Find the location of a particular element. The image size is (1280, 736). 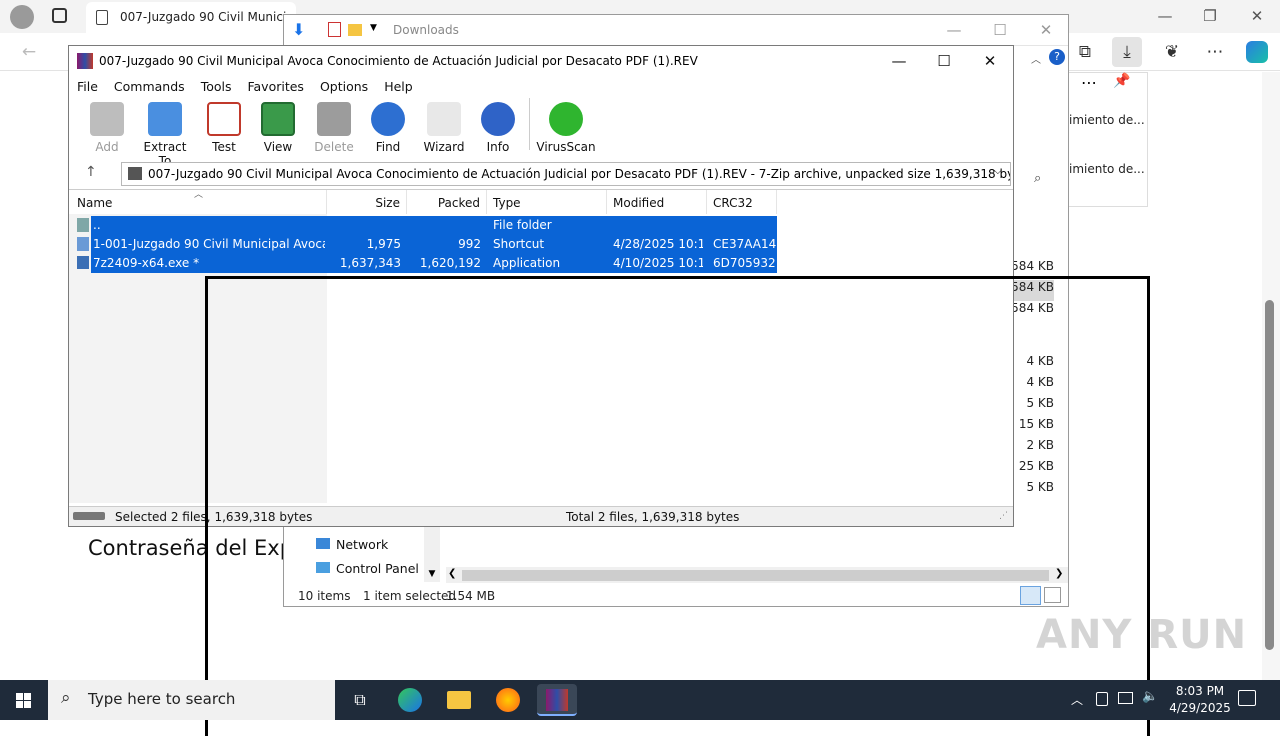

collections-icon: ⧉ is located at coordinates (1085, 52).